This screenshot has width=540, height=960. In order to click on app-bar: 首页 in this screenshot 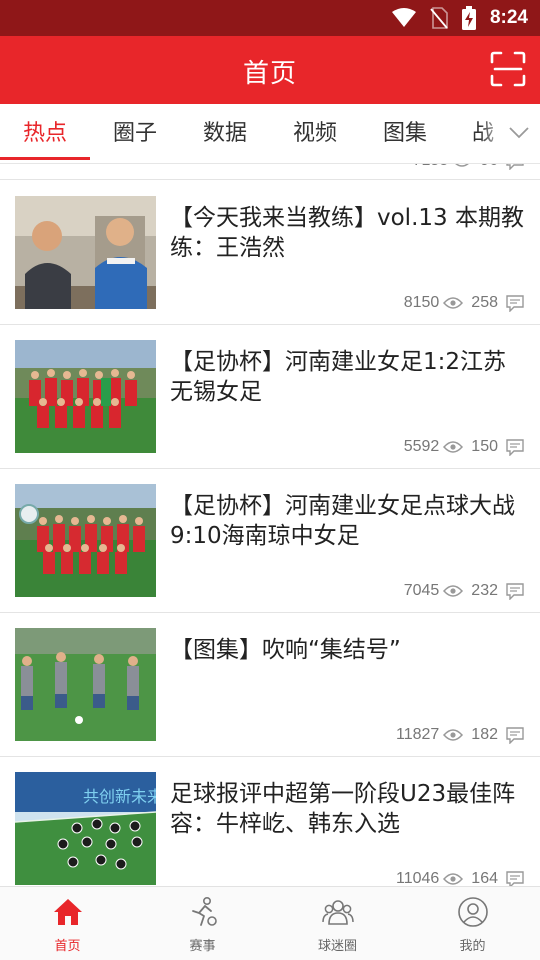, I will do `click(270, 70)`.